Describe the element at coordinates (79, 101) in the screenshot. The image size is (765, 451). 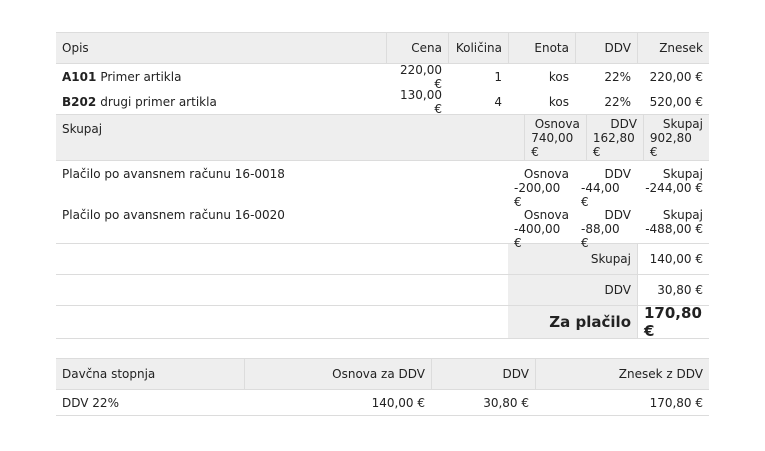
I see `item-code: B202` at that location.